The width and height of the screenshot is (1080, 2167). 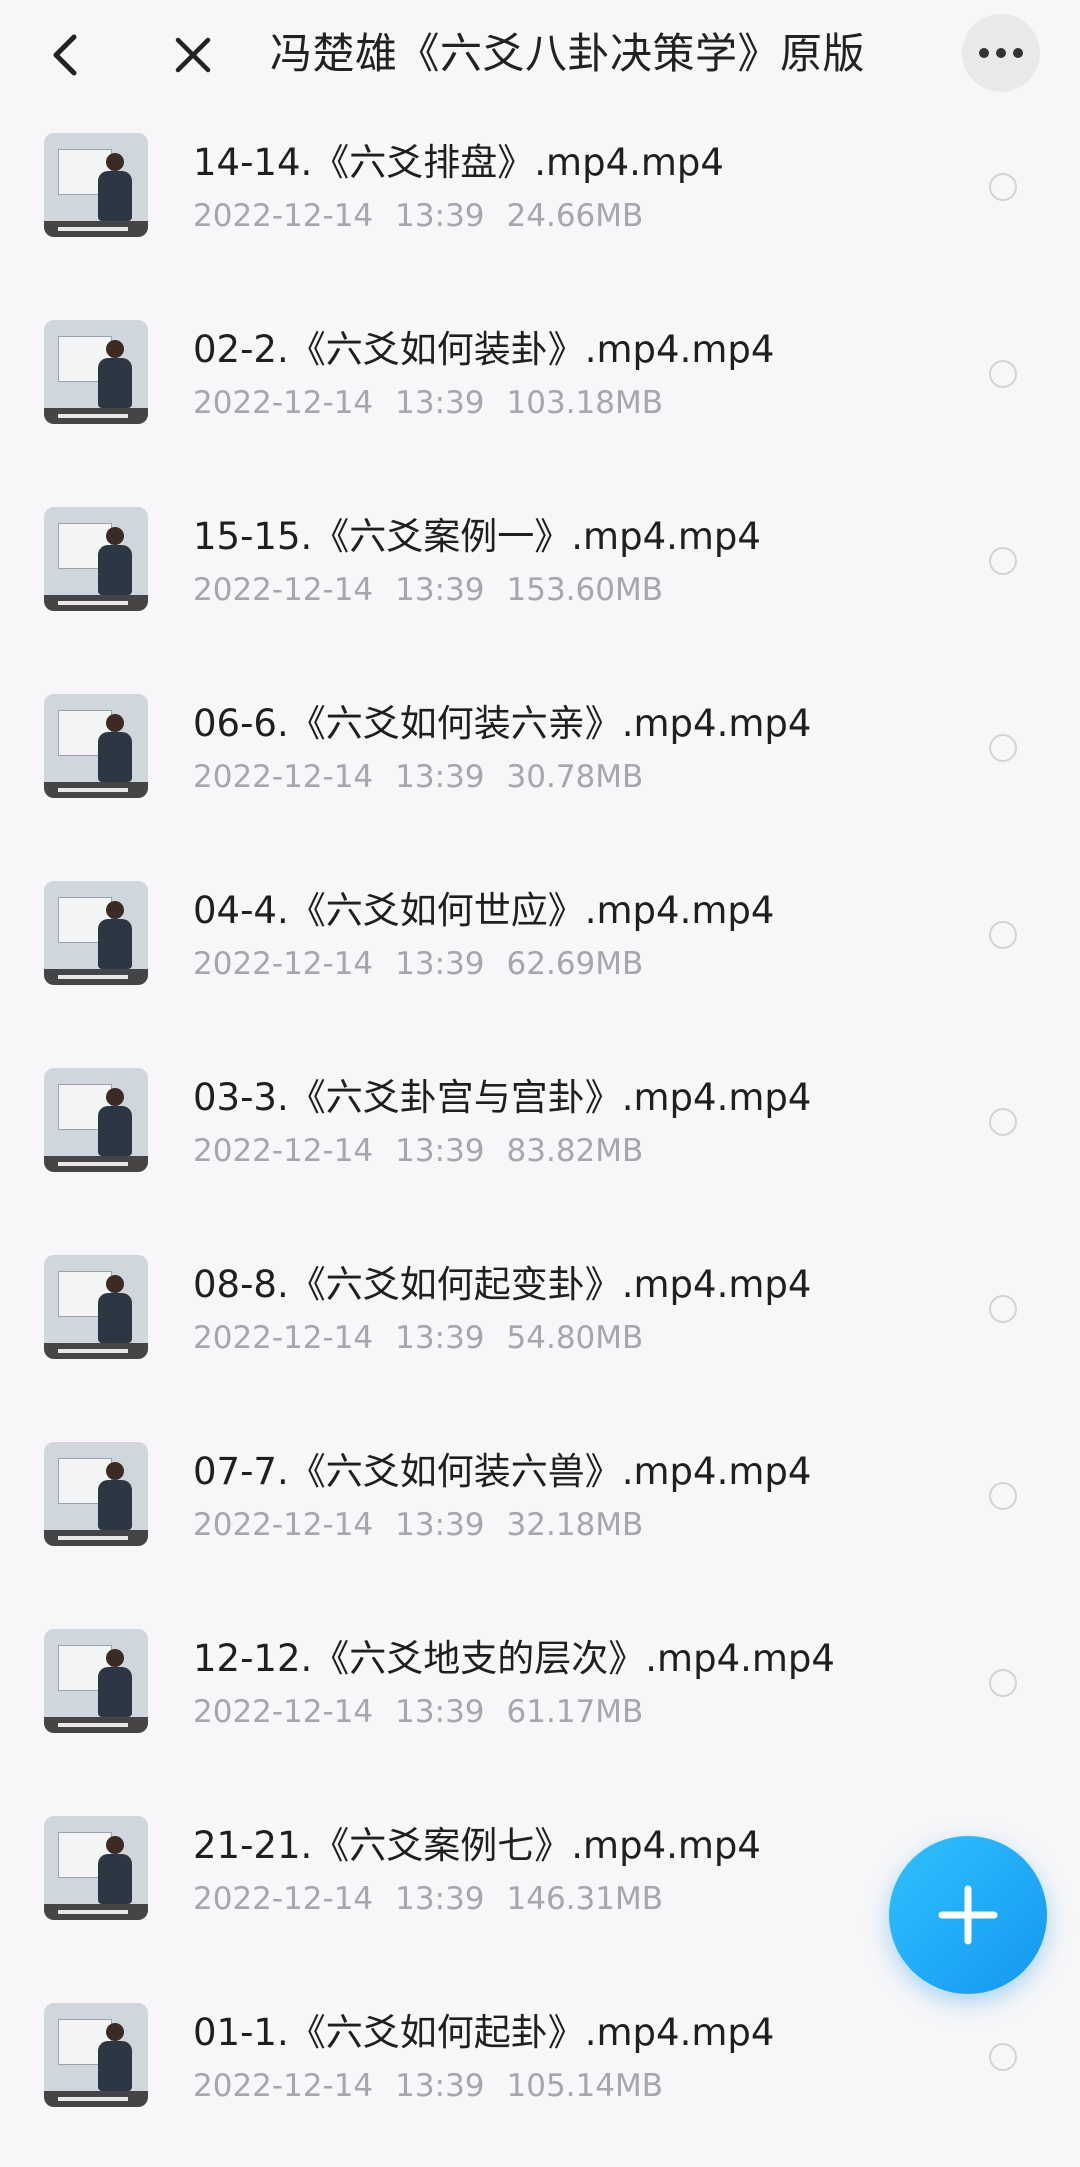 I want to click on file-meta: 2022-12-14 13:39 83.82MB, so click(x=543, y=1151).